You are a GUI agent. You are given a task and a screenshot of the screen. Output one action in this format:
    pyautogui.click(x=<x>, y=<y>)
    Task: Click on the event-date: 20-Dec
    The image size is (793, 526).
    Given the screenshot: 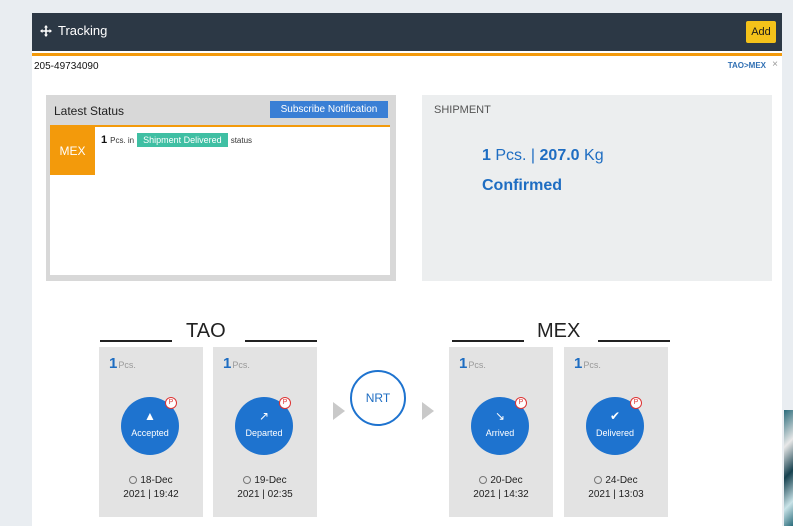 What is the action you would take?
    pyautogui.click(x=501, y=480)
    